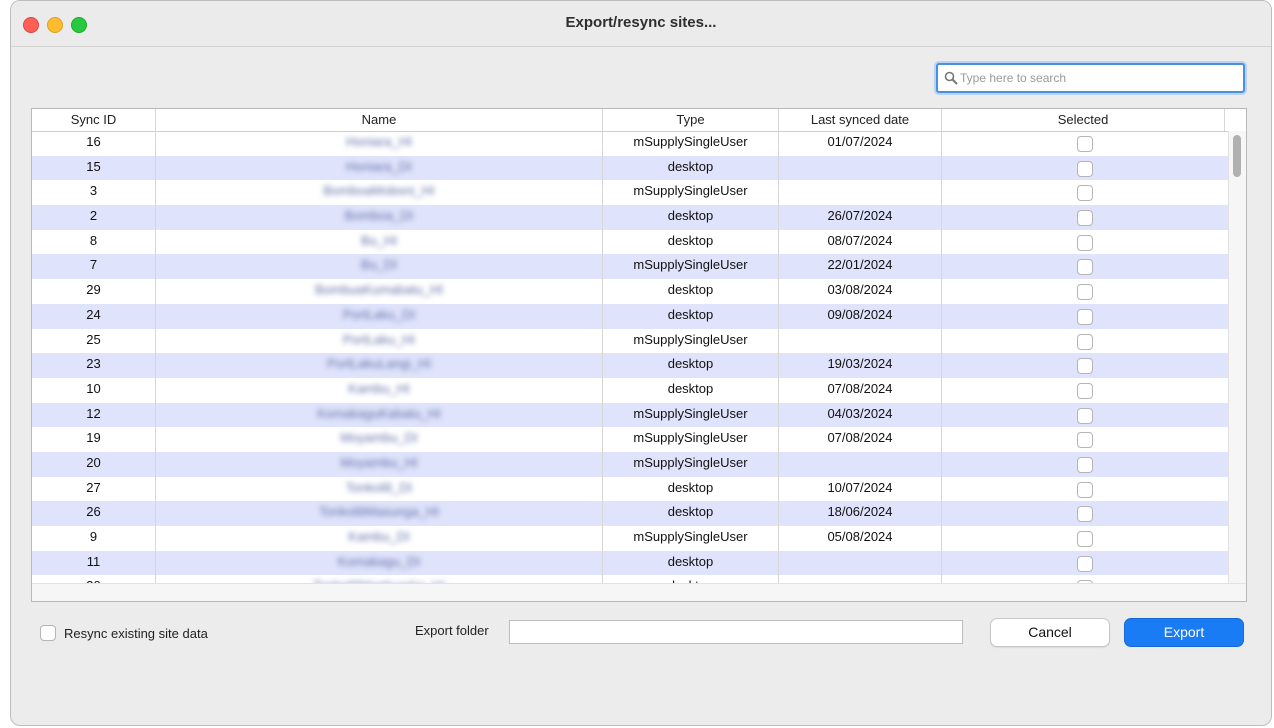 The width and height of the screenshot is (1274, 728). I want to click on cell-sync-id: 25, so click(94, 341).